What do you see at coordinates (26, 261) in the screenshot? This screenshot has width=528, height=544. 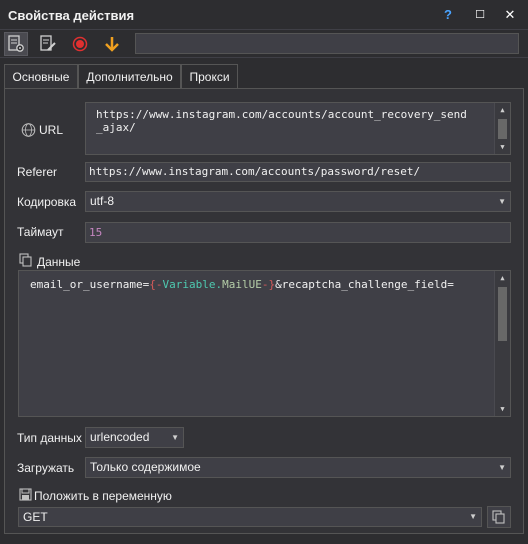 I see `copy-data-icon` at bounding box center [26, 261].